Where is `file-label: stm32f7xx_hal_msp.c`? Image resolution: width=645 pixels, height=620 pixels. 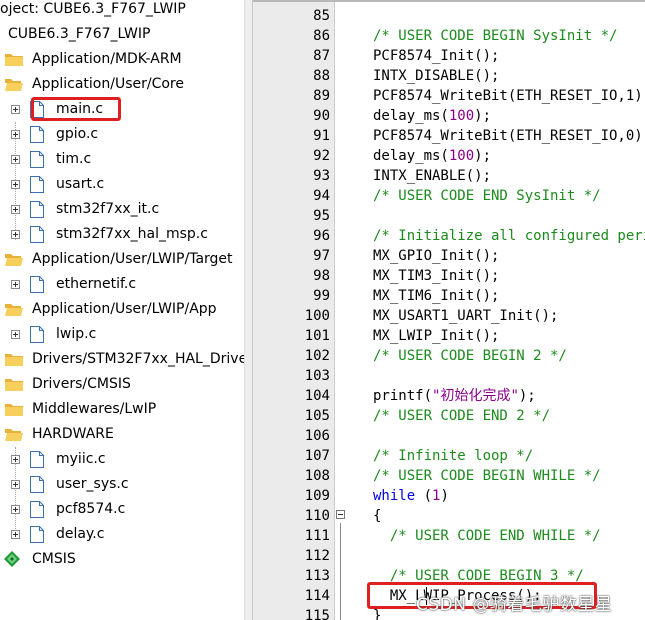
file-label: stm32f7xx_hal_msp.c is located at coordinates (132, 234).